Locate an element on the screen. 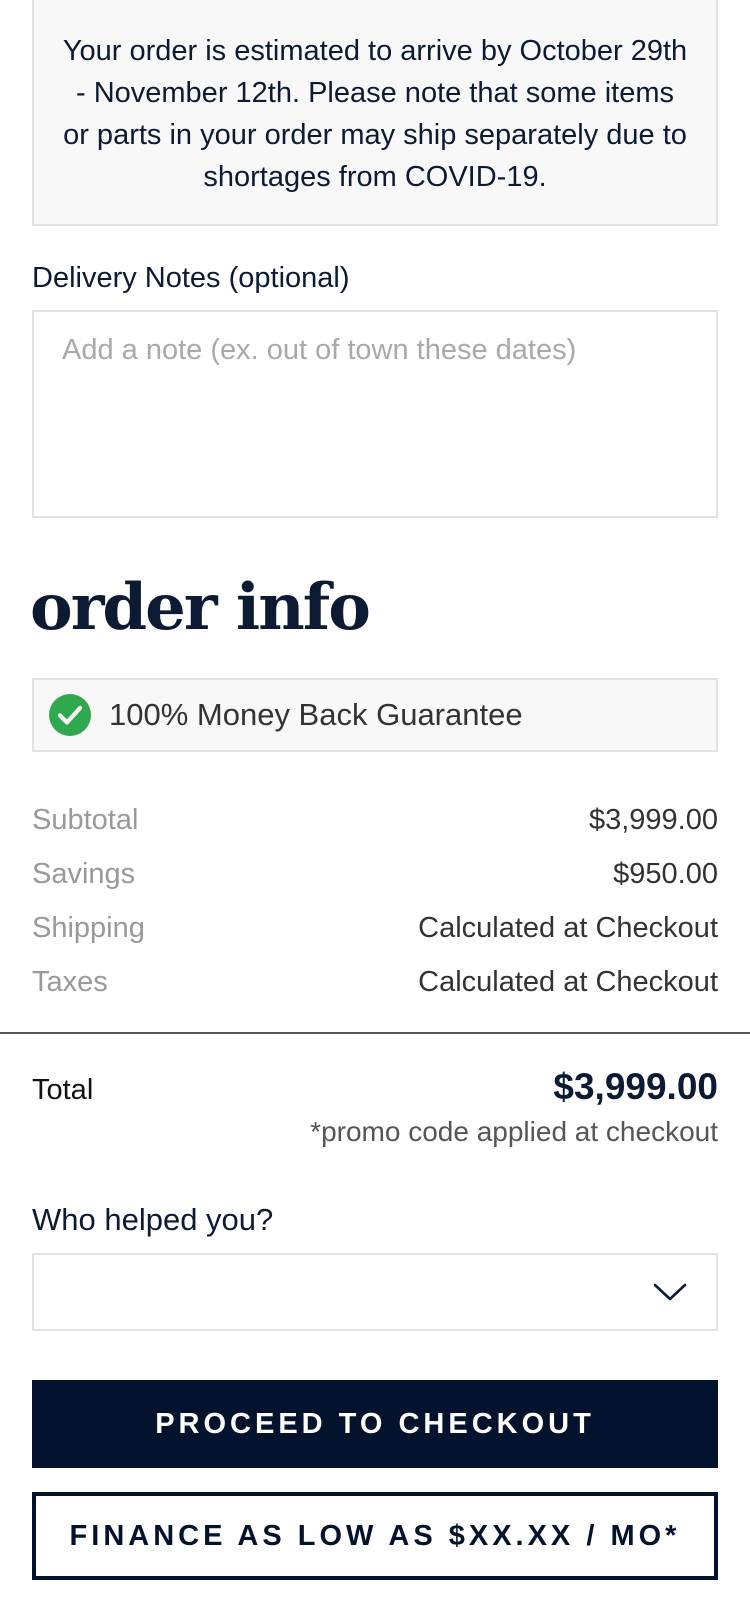 Image resolution: width=750 pixels, height=1624 pixels. summary-value: $3,999.00 is located at coordinates (653, 819).